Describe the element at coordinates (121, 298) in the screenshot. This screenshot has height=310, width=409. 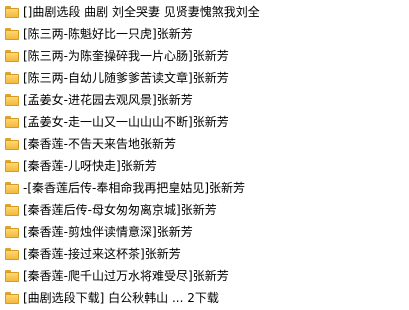
I see `folder-name: [曲剧选段下载] 白公秋韩山 ... 2下载` at that location.